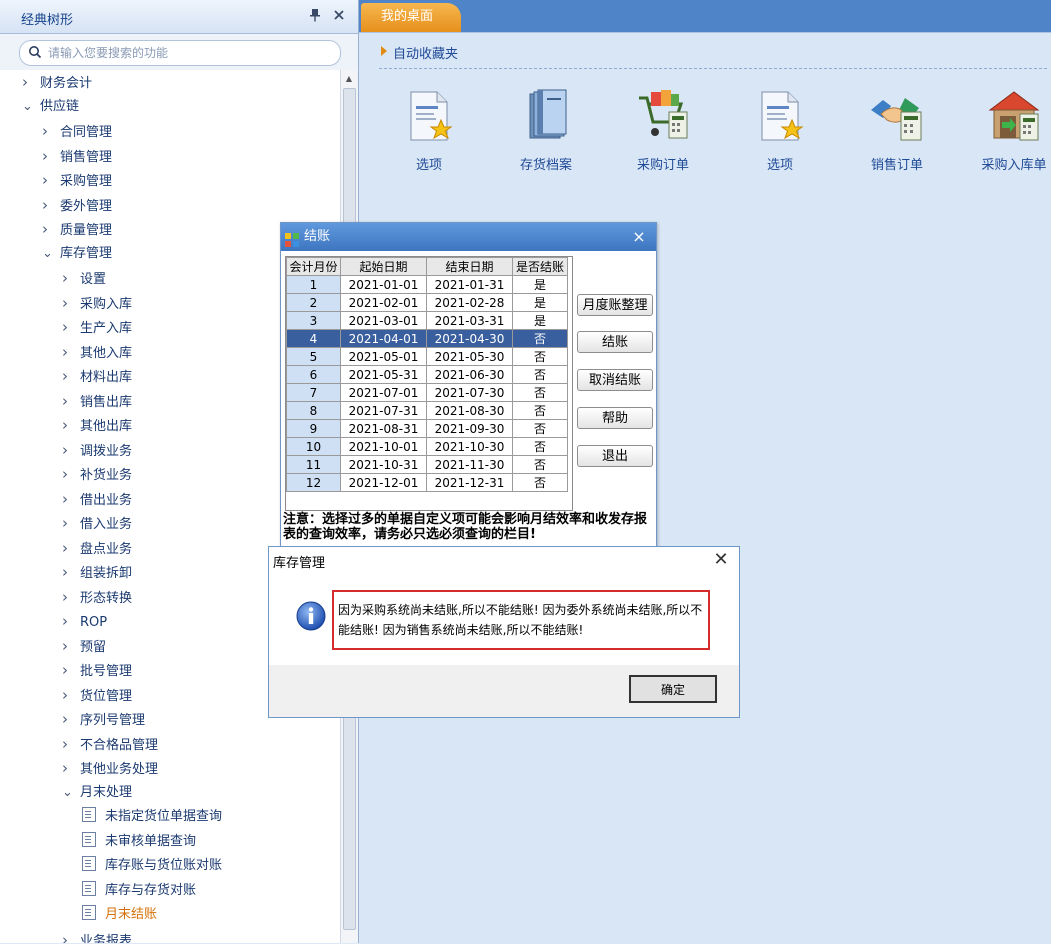 Image resolution: width=1051 pixels, height=944 pixels. I want to click on app-shortcut-inventory-file: 存货档案, so click(546, 133).